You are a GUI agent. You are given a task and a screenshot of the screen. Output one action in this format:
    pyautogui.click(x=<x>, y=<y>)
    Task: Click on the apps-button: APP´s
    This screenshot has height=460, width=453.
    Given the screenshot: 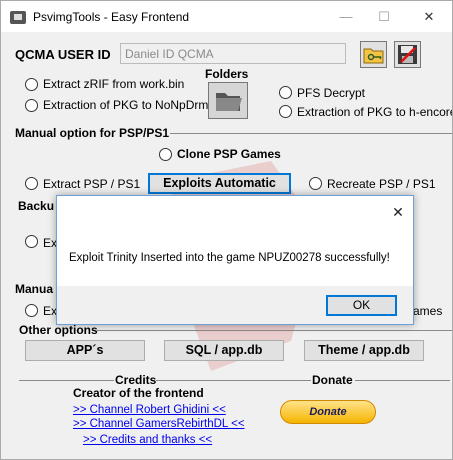 What is the action you would take?
    pyautogui.click(x=85, y=350)
    